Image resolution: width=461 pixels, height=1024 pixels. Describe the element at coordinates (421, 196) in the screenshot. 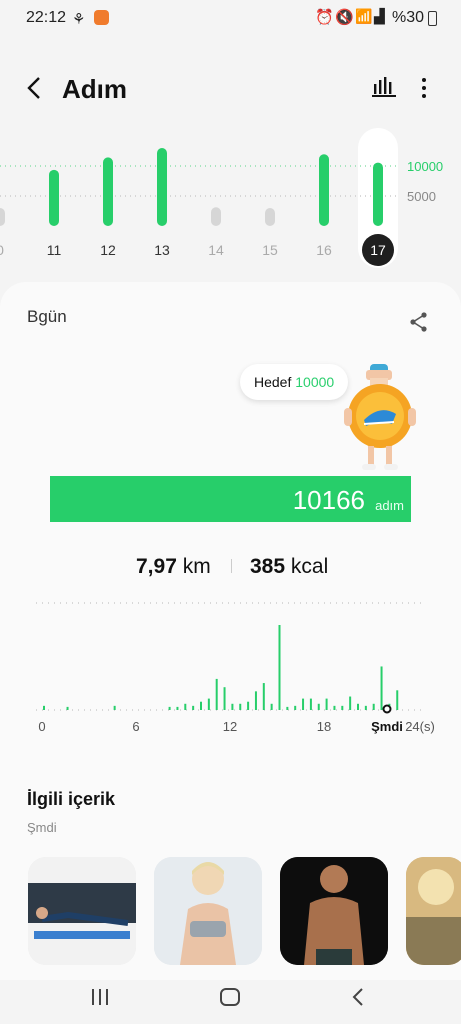

I see `mid-axis-label: 5000` at that location.